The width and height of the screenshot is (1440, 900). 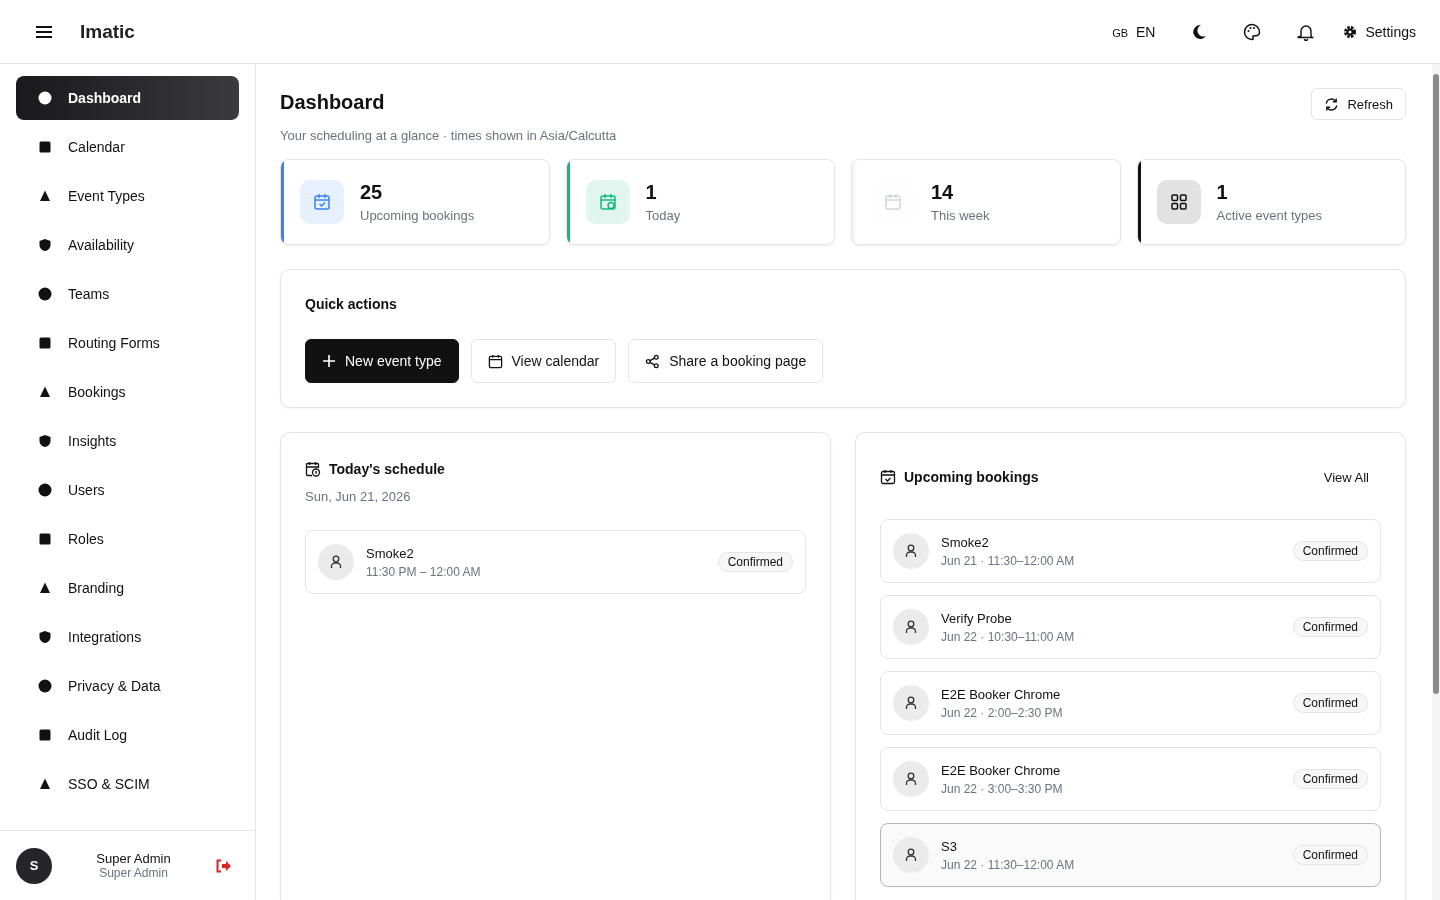 I want to click on sidebar-item: Audit Log, so click(x=127, y=735).